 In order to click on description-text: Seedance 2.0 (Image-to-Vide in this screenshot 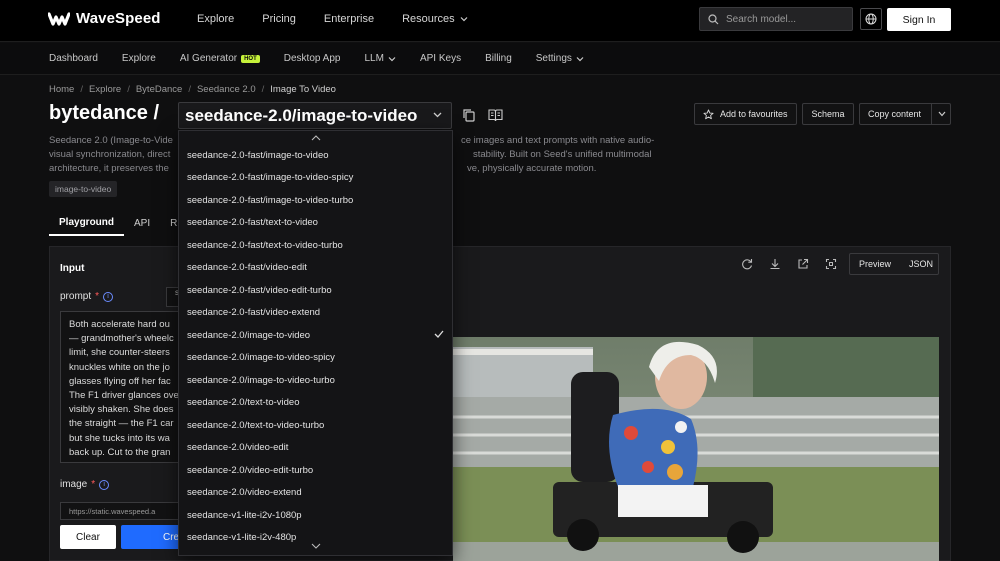, I will do `click(111, 140)`.